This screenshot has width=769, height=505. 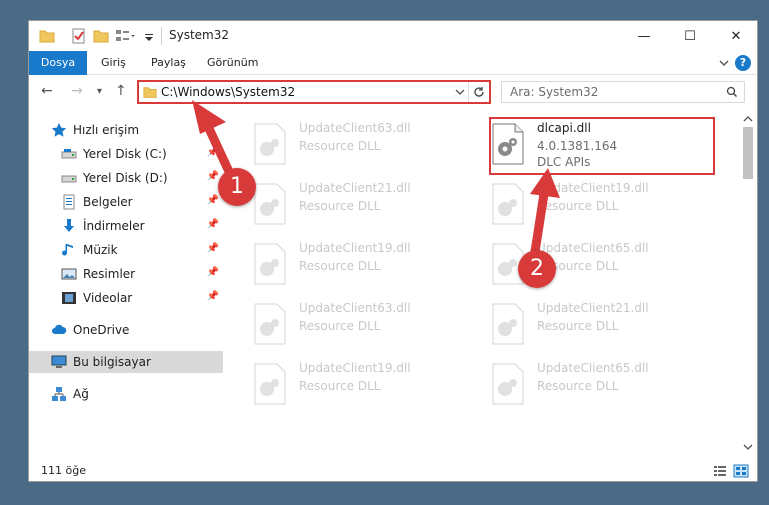 What do you see at coordinates (539, 226) in the screenshot?
I see `arrow-2-shaft` at bounding box center [539, 226].